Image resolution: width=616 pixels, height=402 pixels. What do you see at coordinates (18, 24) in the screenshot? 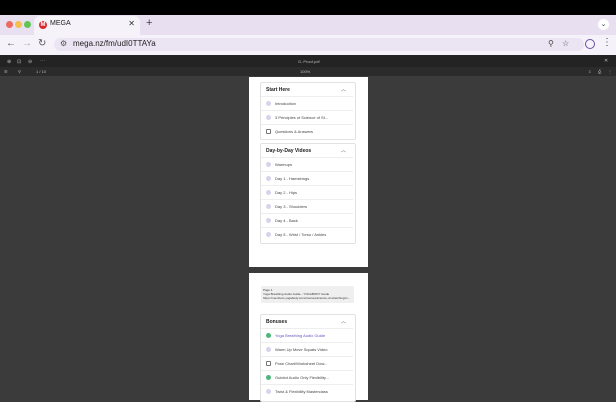
I see `minimize-window-icon` at bounding box center [18, 24].